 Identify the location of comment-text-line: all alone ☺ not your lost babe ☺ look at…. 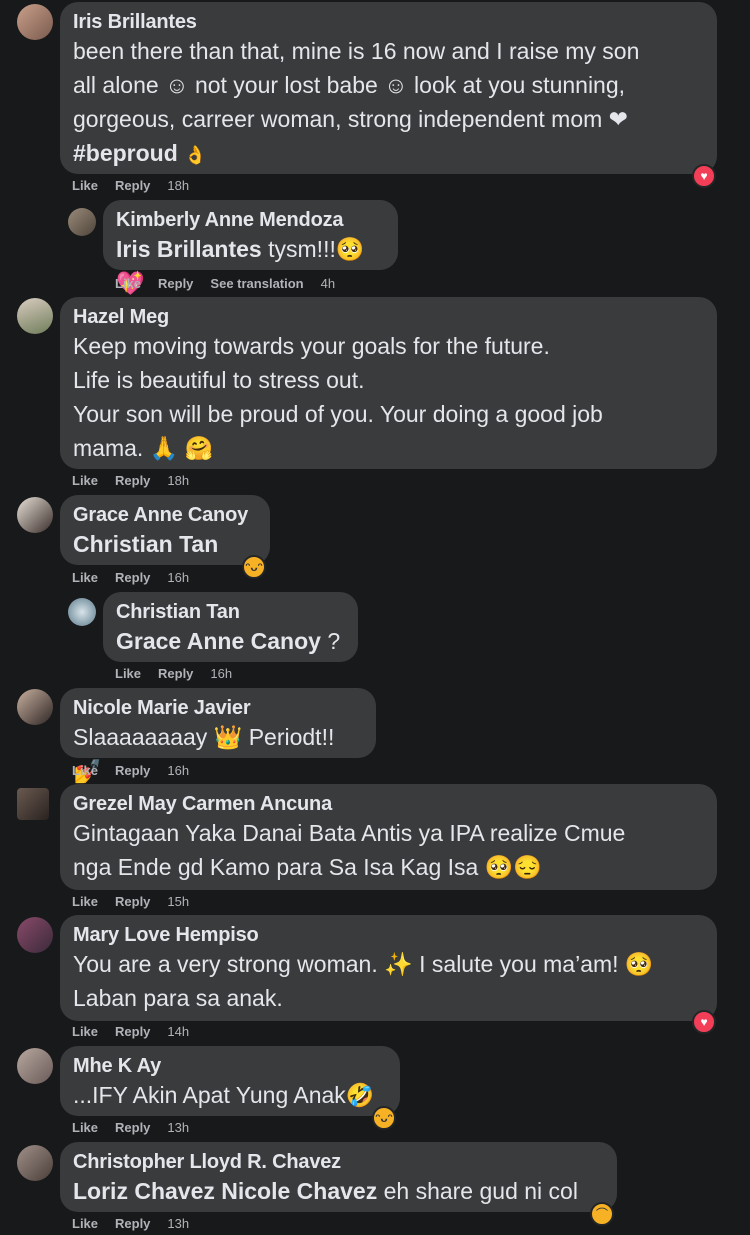
(349, 85).